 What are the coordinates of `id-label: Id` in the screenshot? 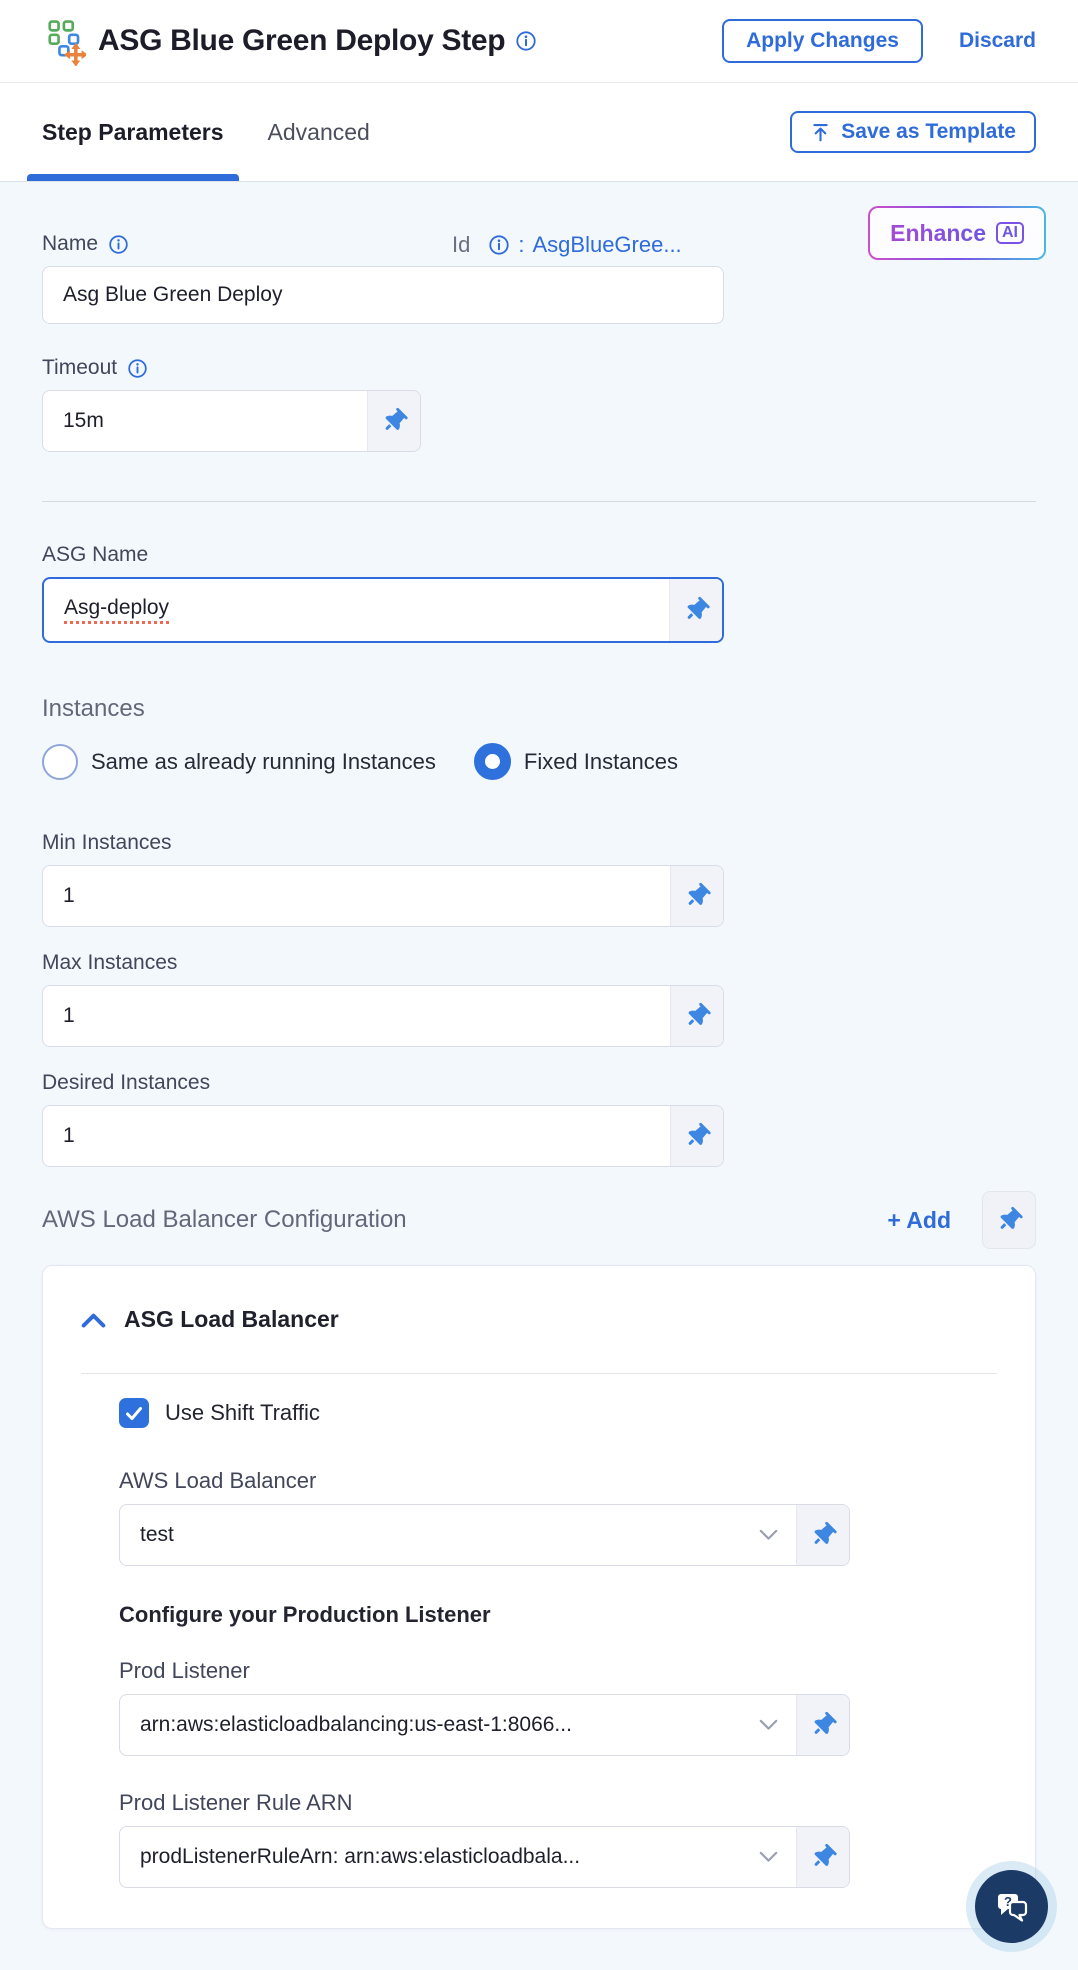 It's located at (461, 244).